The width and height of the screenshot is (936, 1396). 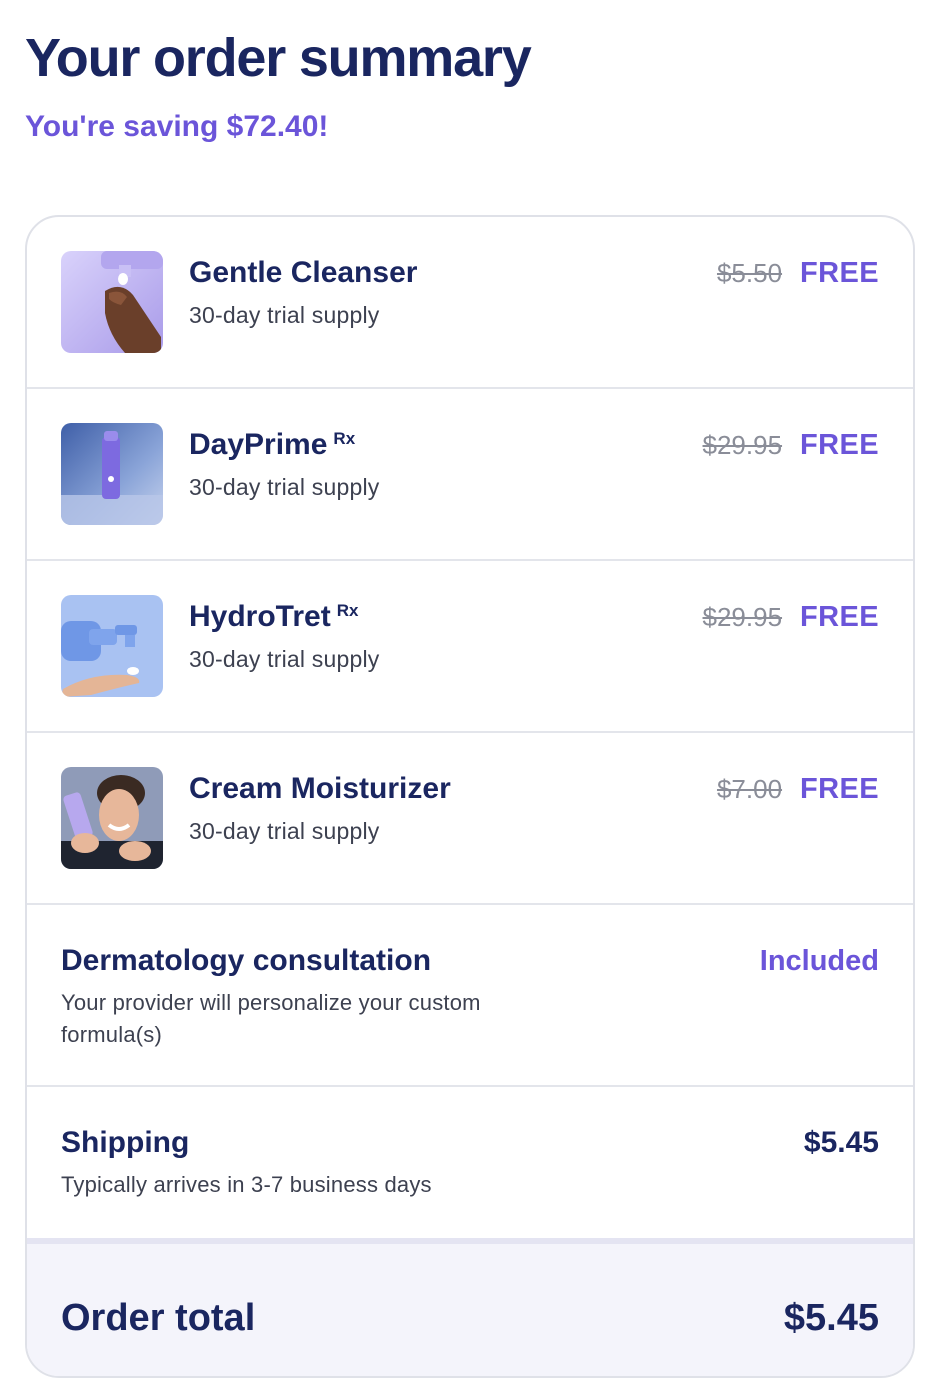 I want to click on order-total-label: Order total, so click(x=158, y=1318).